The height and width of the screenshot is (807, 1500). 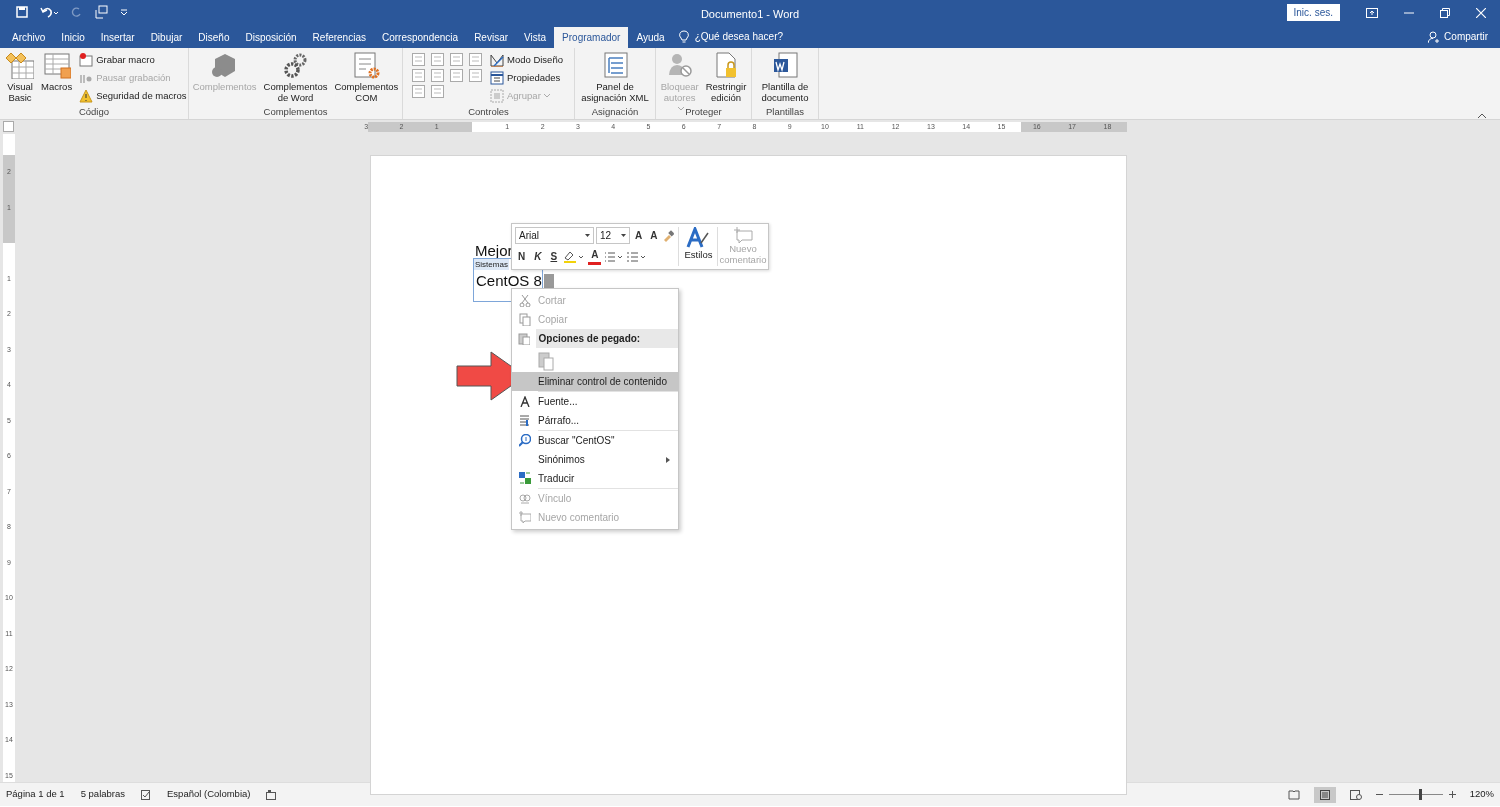 What do you see at coordinates (683, 36) in the screenshot?
I see `lightbulb-icon` at bounding box center [683, 36].